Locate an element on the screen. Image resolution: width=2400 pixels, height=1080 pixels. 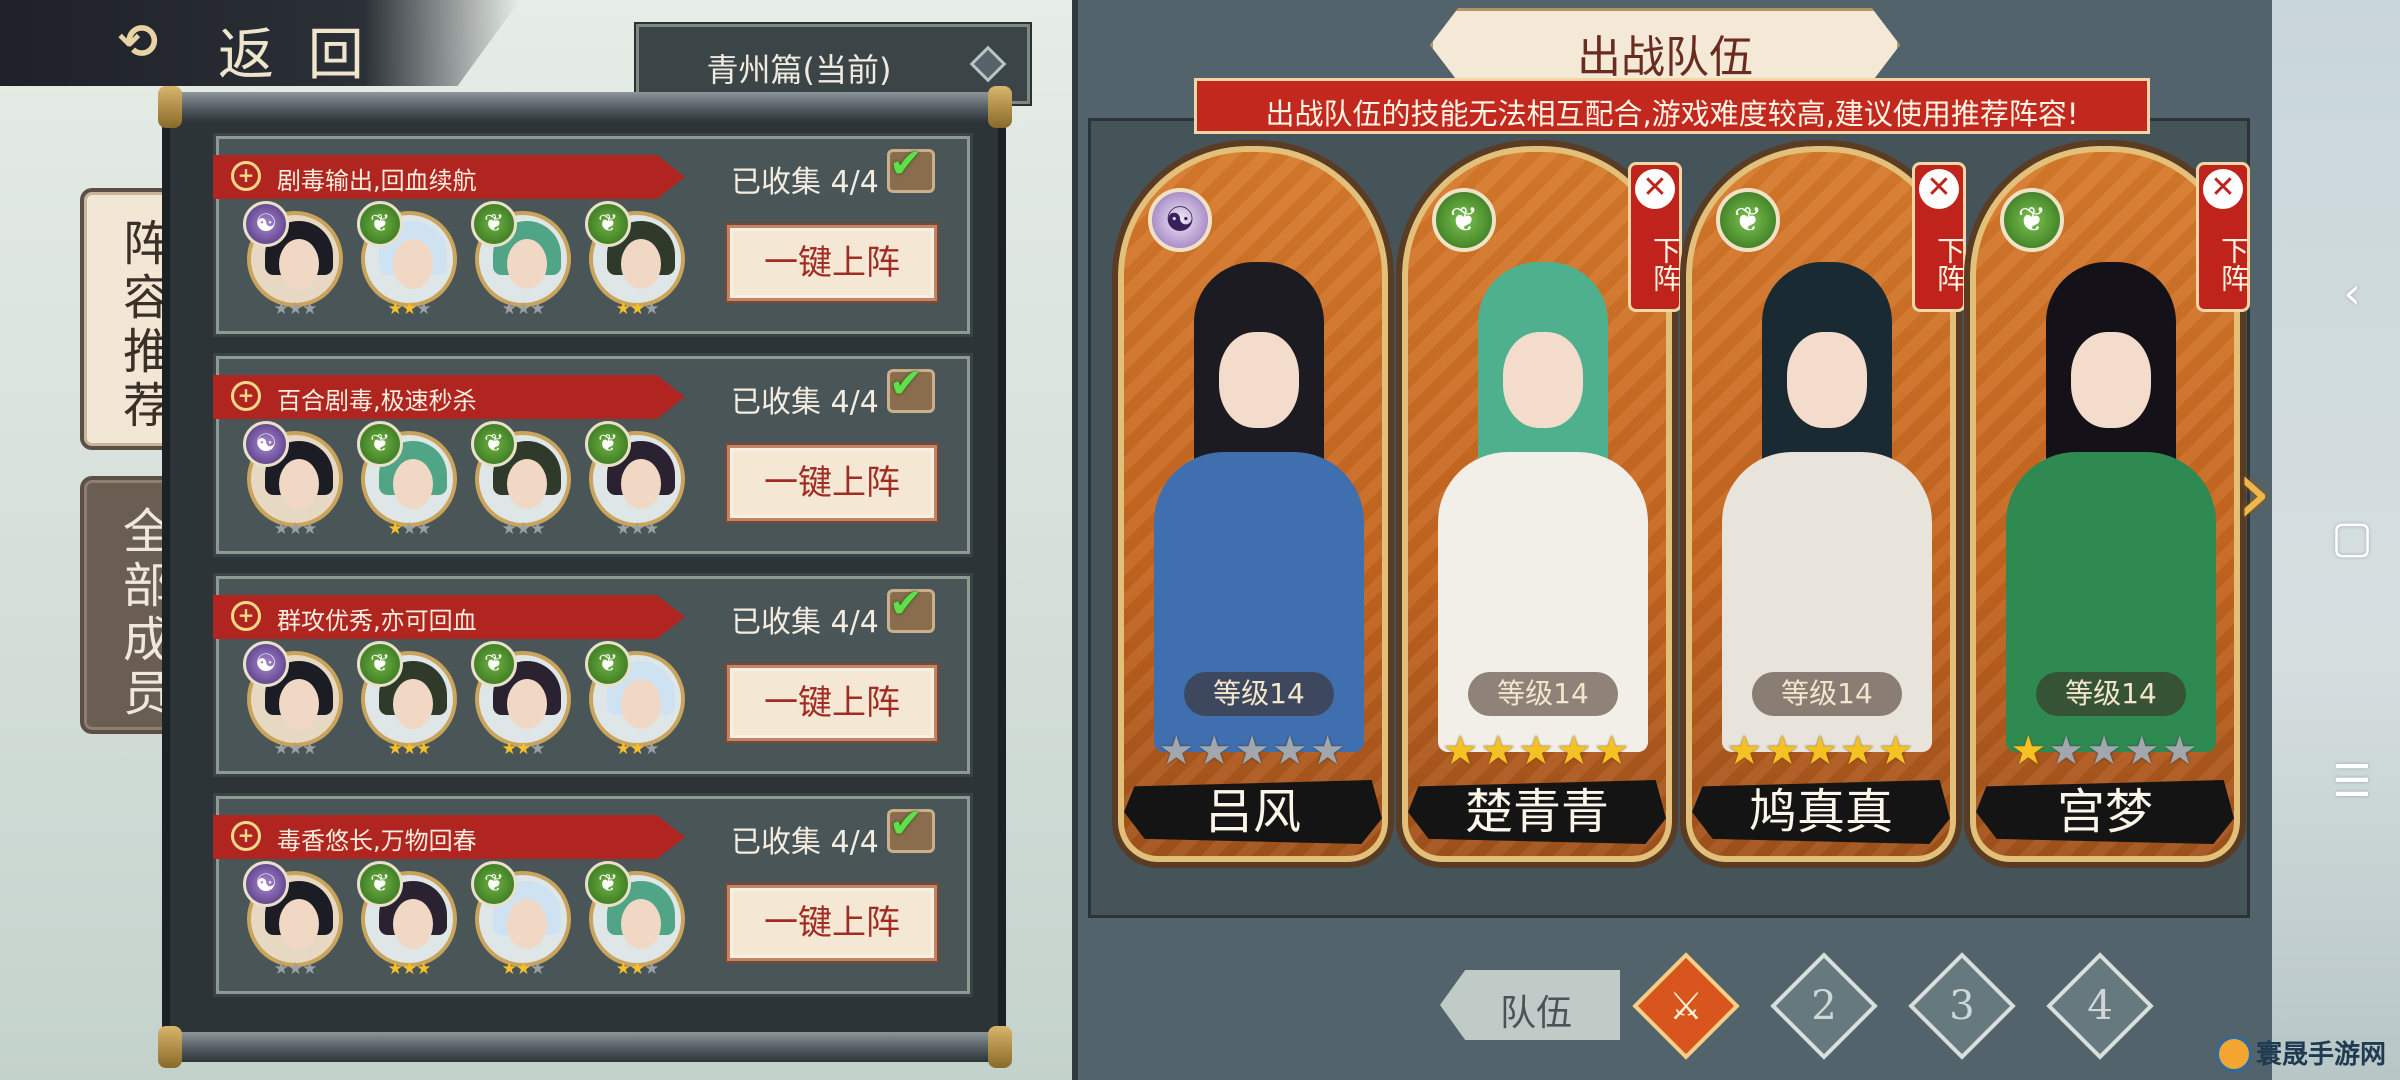
next-page-arrow-icon: › is located at coordinates (2254, 492).